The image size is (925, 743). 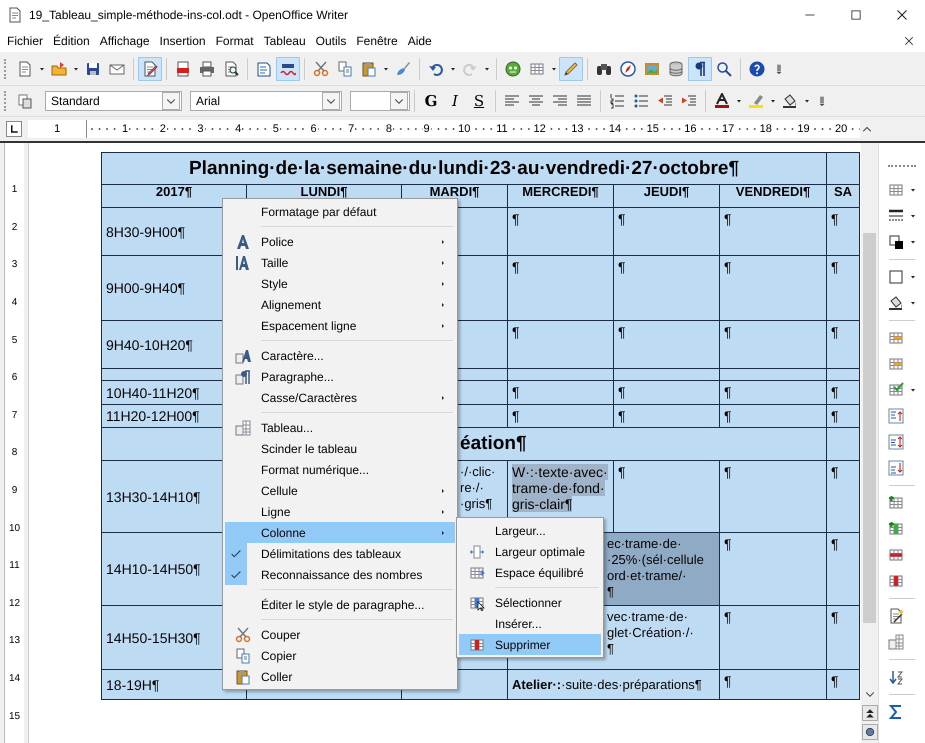 What do you see at coordinates (896, 503) in the screenshot?
I see `insert-row-icon` at bounding box center [896, 503].